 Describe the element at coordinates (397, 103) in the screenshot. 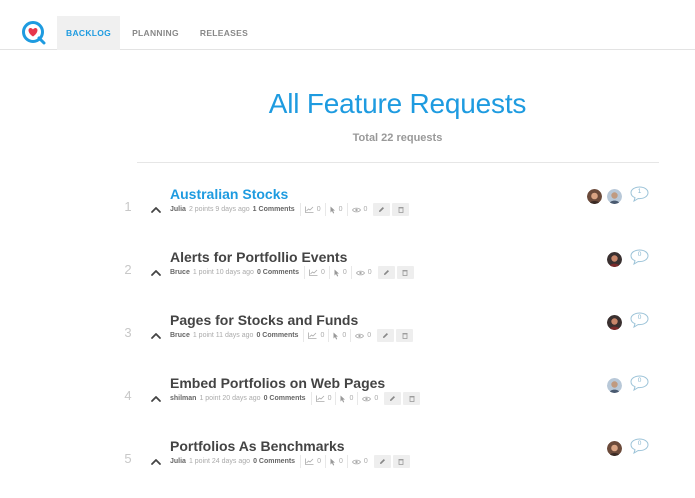

I see `page-title: All Feature Requests` at that location.